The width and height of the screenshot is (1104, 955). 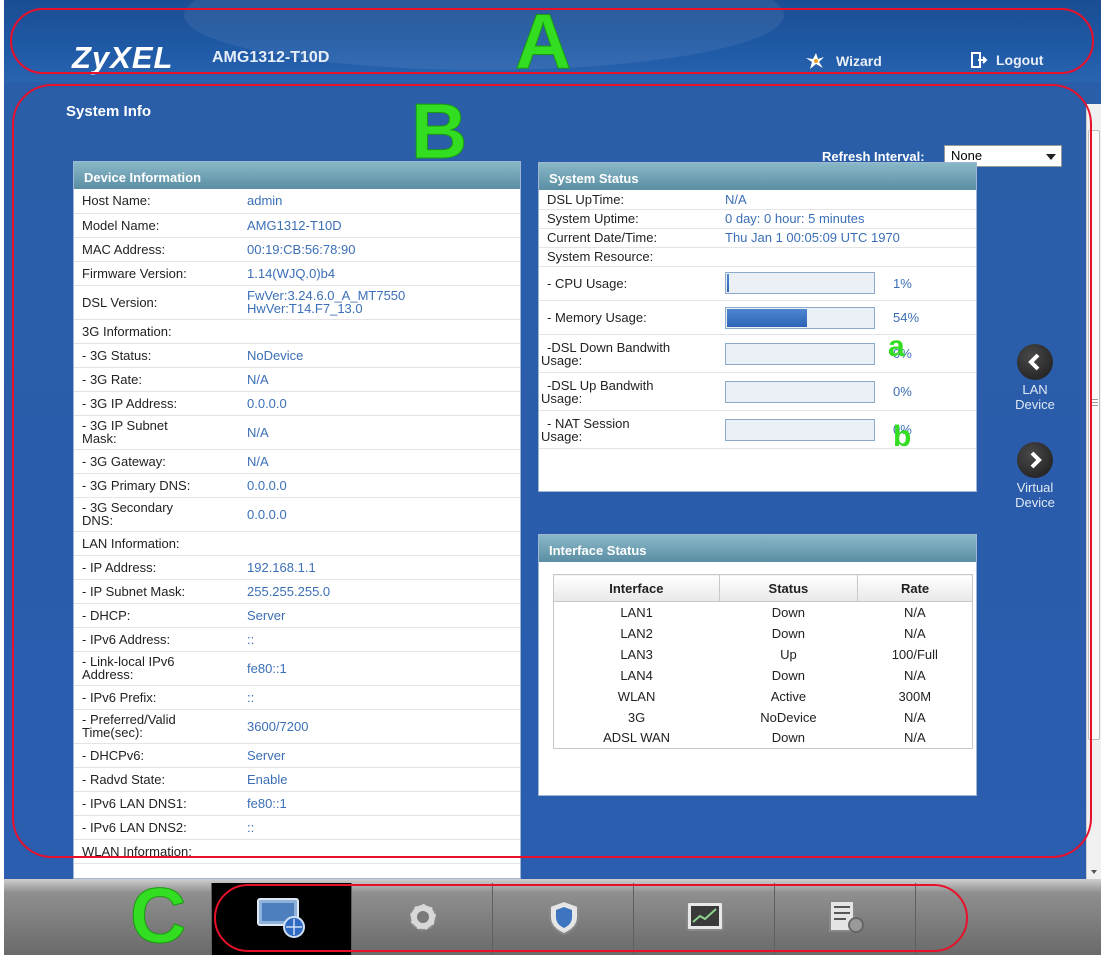 What do you see at coordinates (763, 675) in the screenshot?
I see `table-row: LAN4 Down N/A` at bounding box center [763, 675].